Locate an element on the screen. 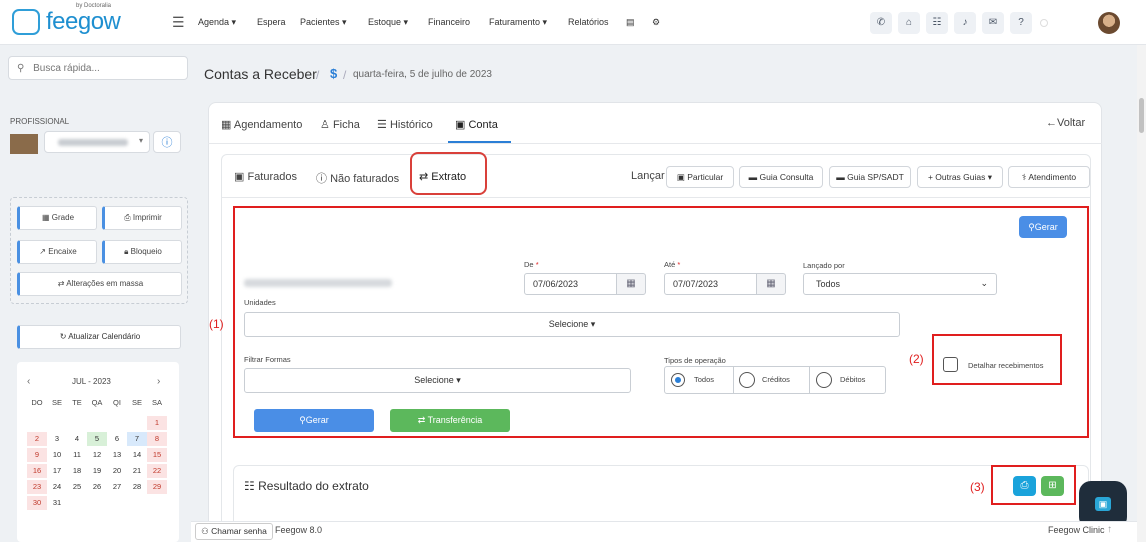  hamburger-menu-icon: ☰ is located at coordinates (178, 22).